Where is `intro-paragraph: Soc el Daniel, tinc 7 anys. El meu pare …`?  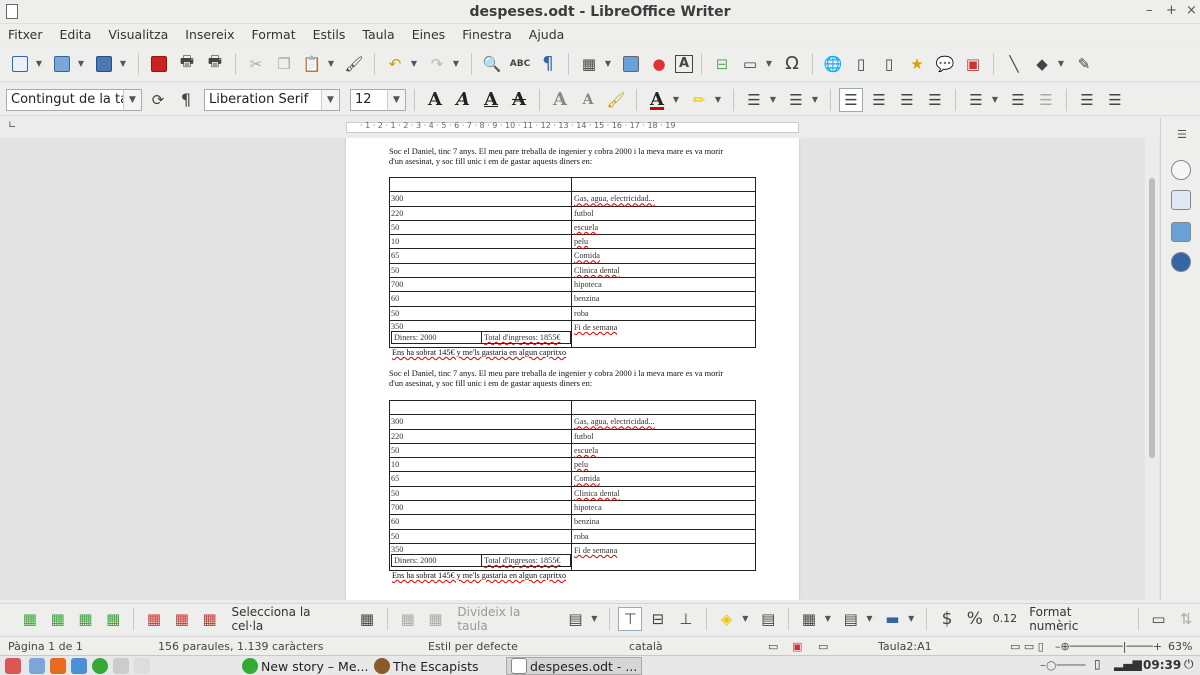 intro-paragraph: Soc el Daniel, tinc 7 anys. El meu pare … is located at coordinates (574, 379).